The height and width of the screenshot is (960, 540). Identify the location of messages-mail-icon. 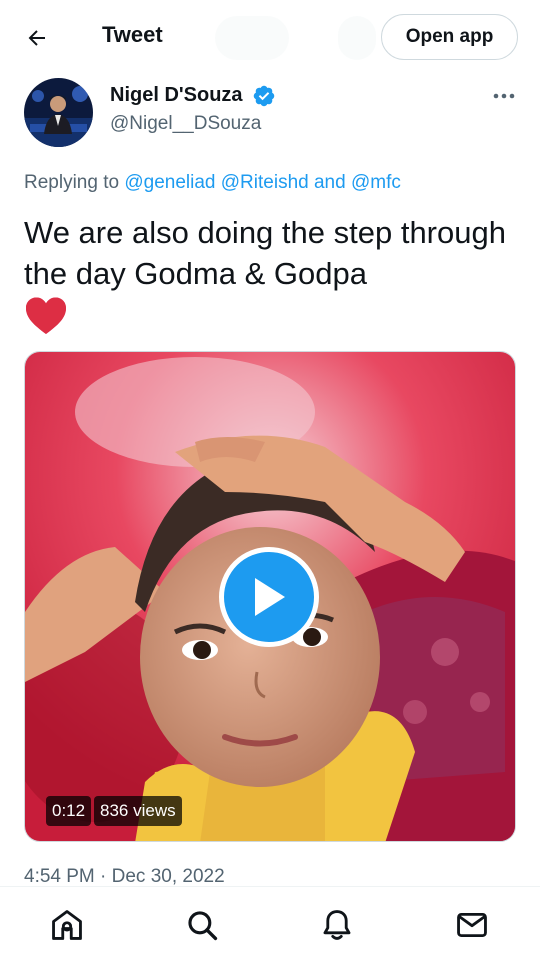
(472, 925).